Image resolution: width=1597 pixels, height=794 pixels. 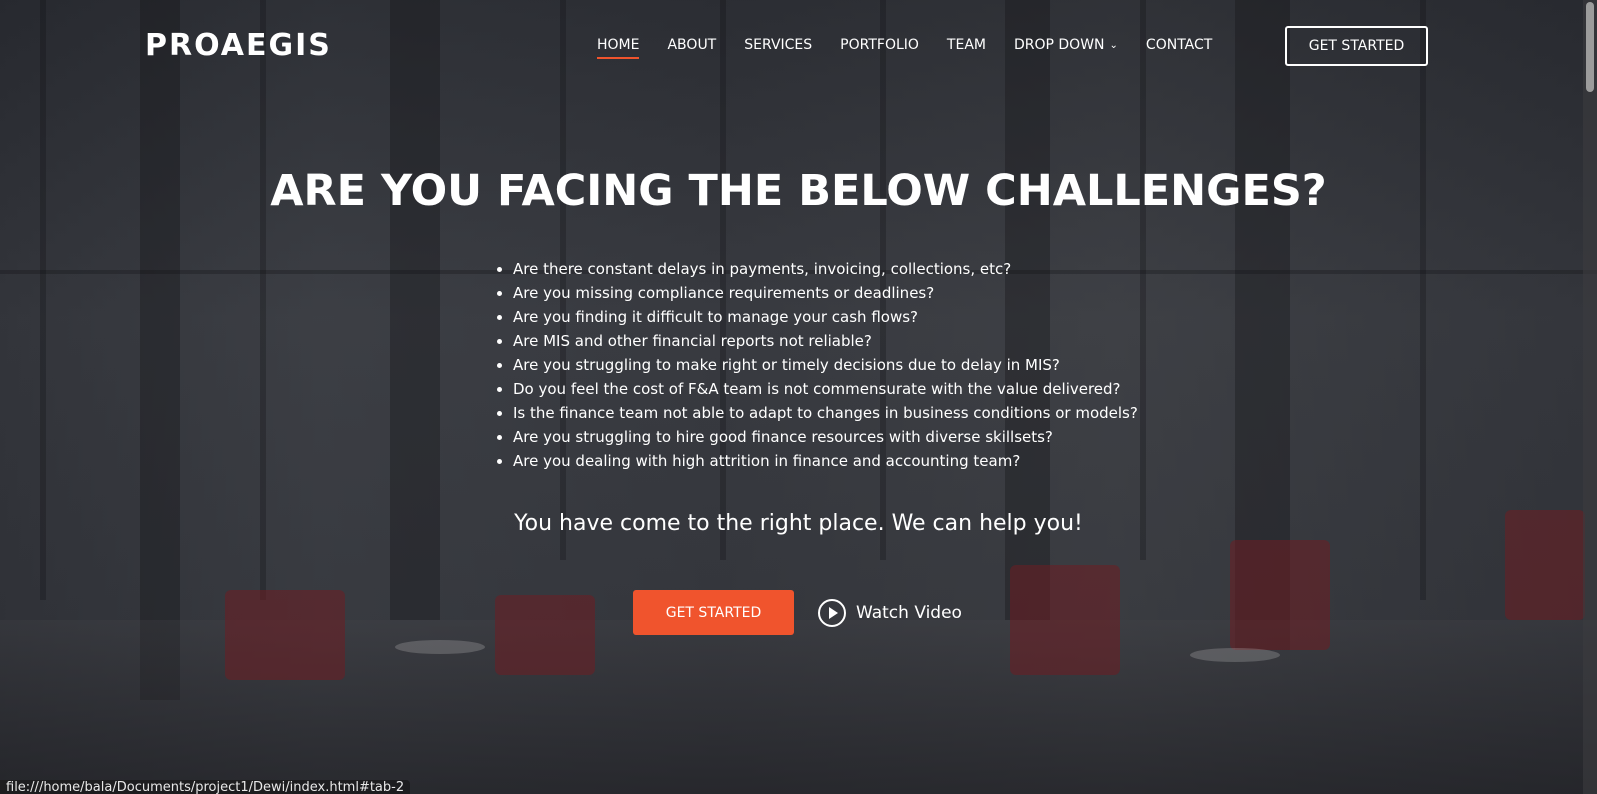 I want to click on play-icon, so click(x=832, y=613).